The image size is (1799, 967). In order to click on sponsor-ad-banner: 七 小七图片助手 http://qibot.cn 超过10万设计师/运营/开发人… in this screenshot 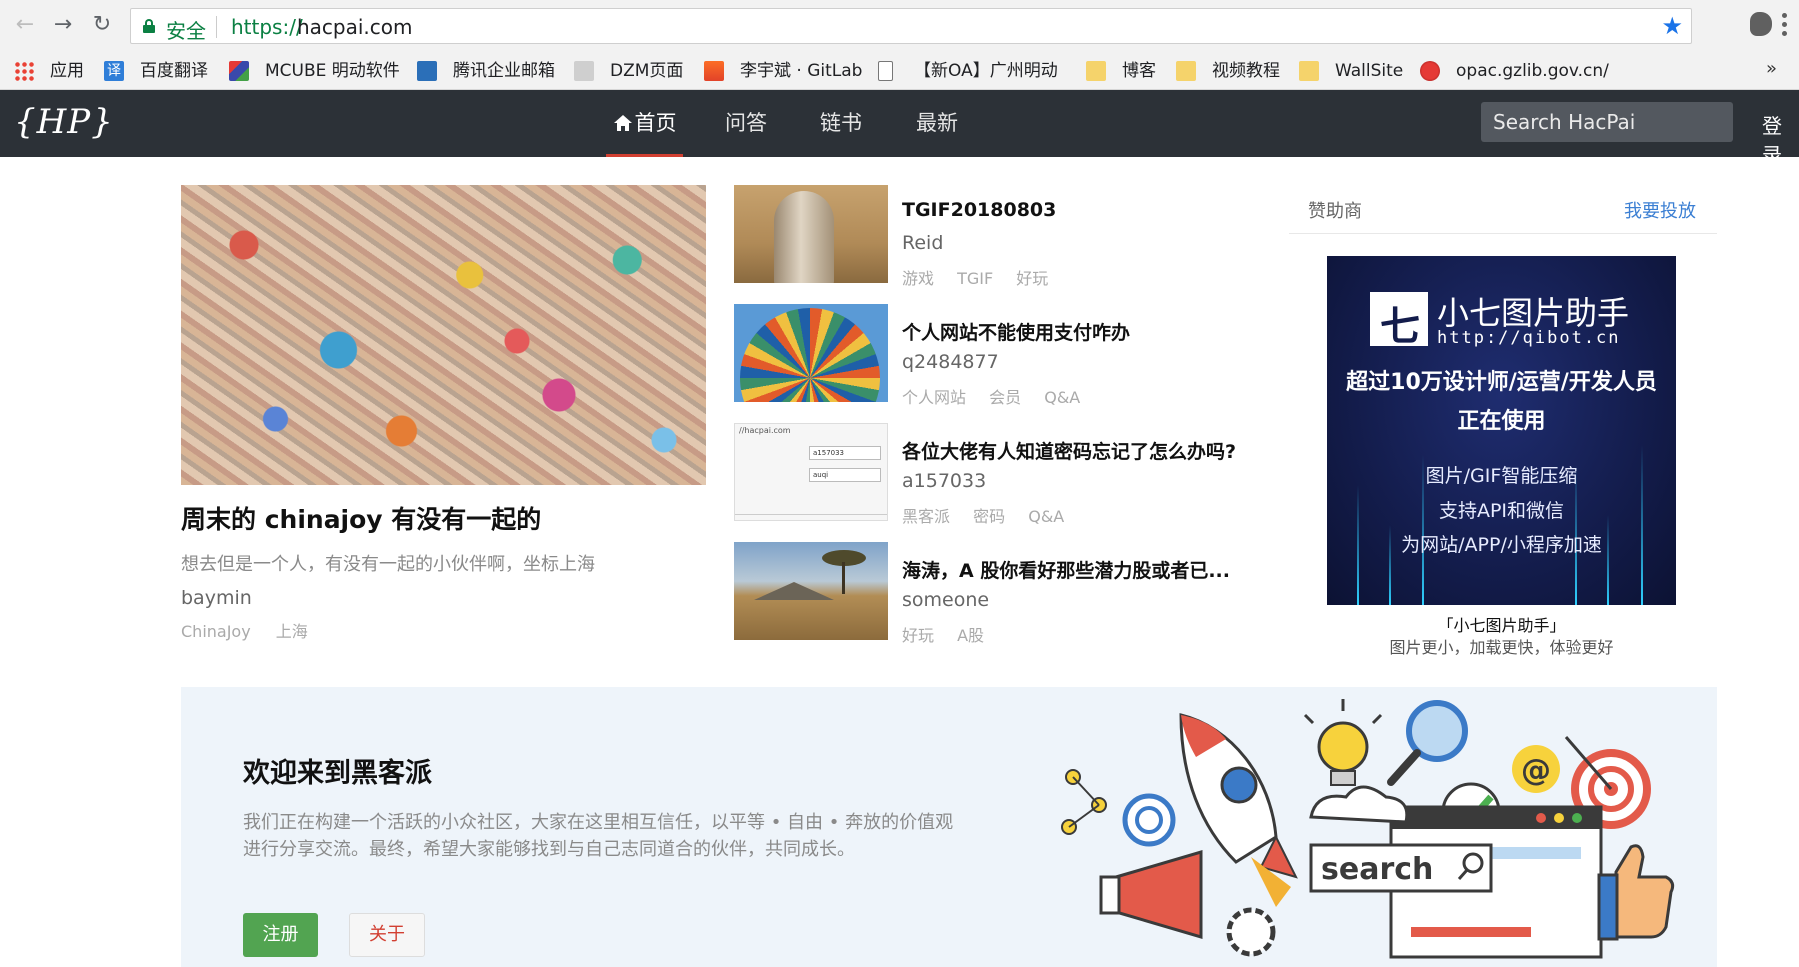, I will do `click(1501, 430)`.